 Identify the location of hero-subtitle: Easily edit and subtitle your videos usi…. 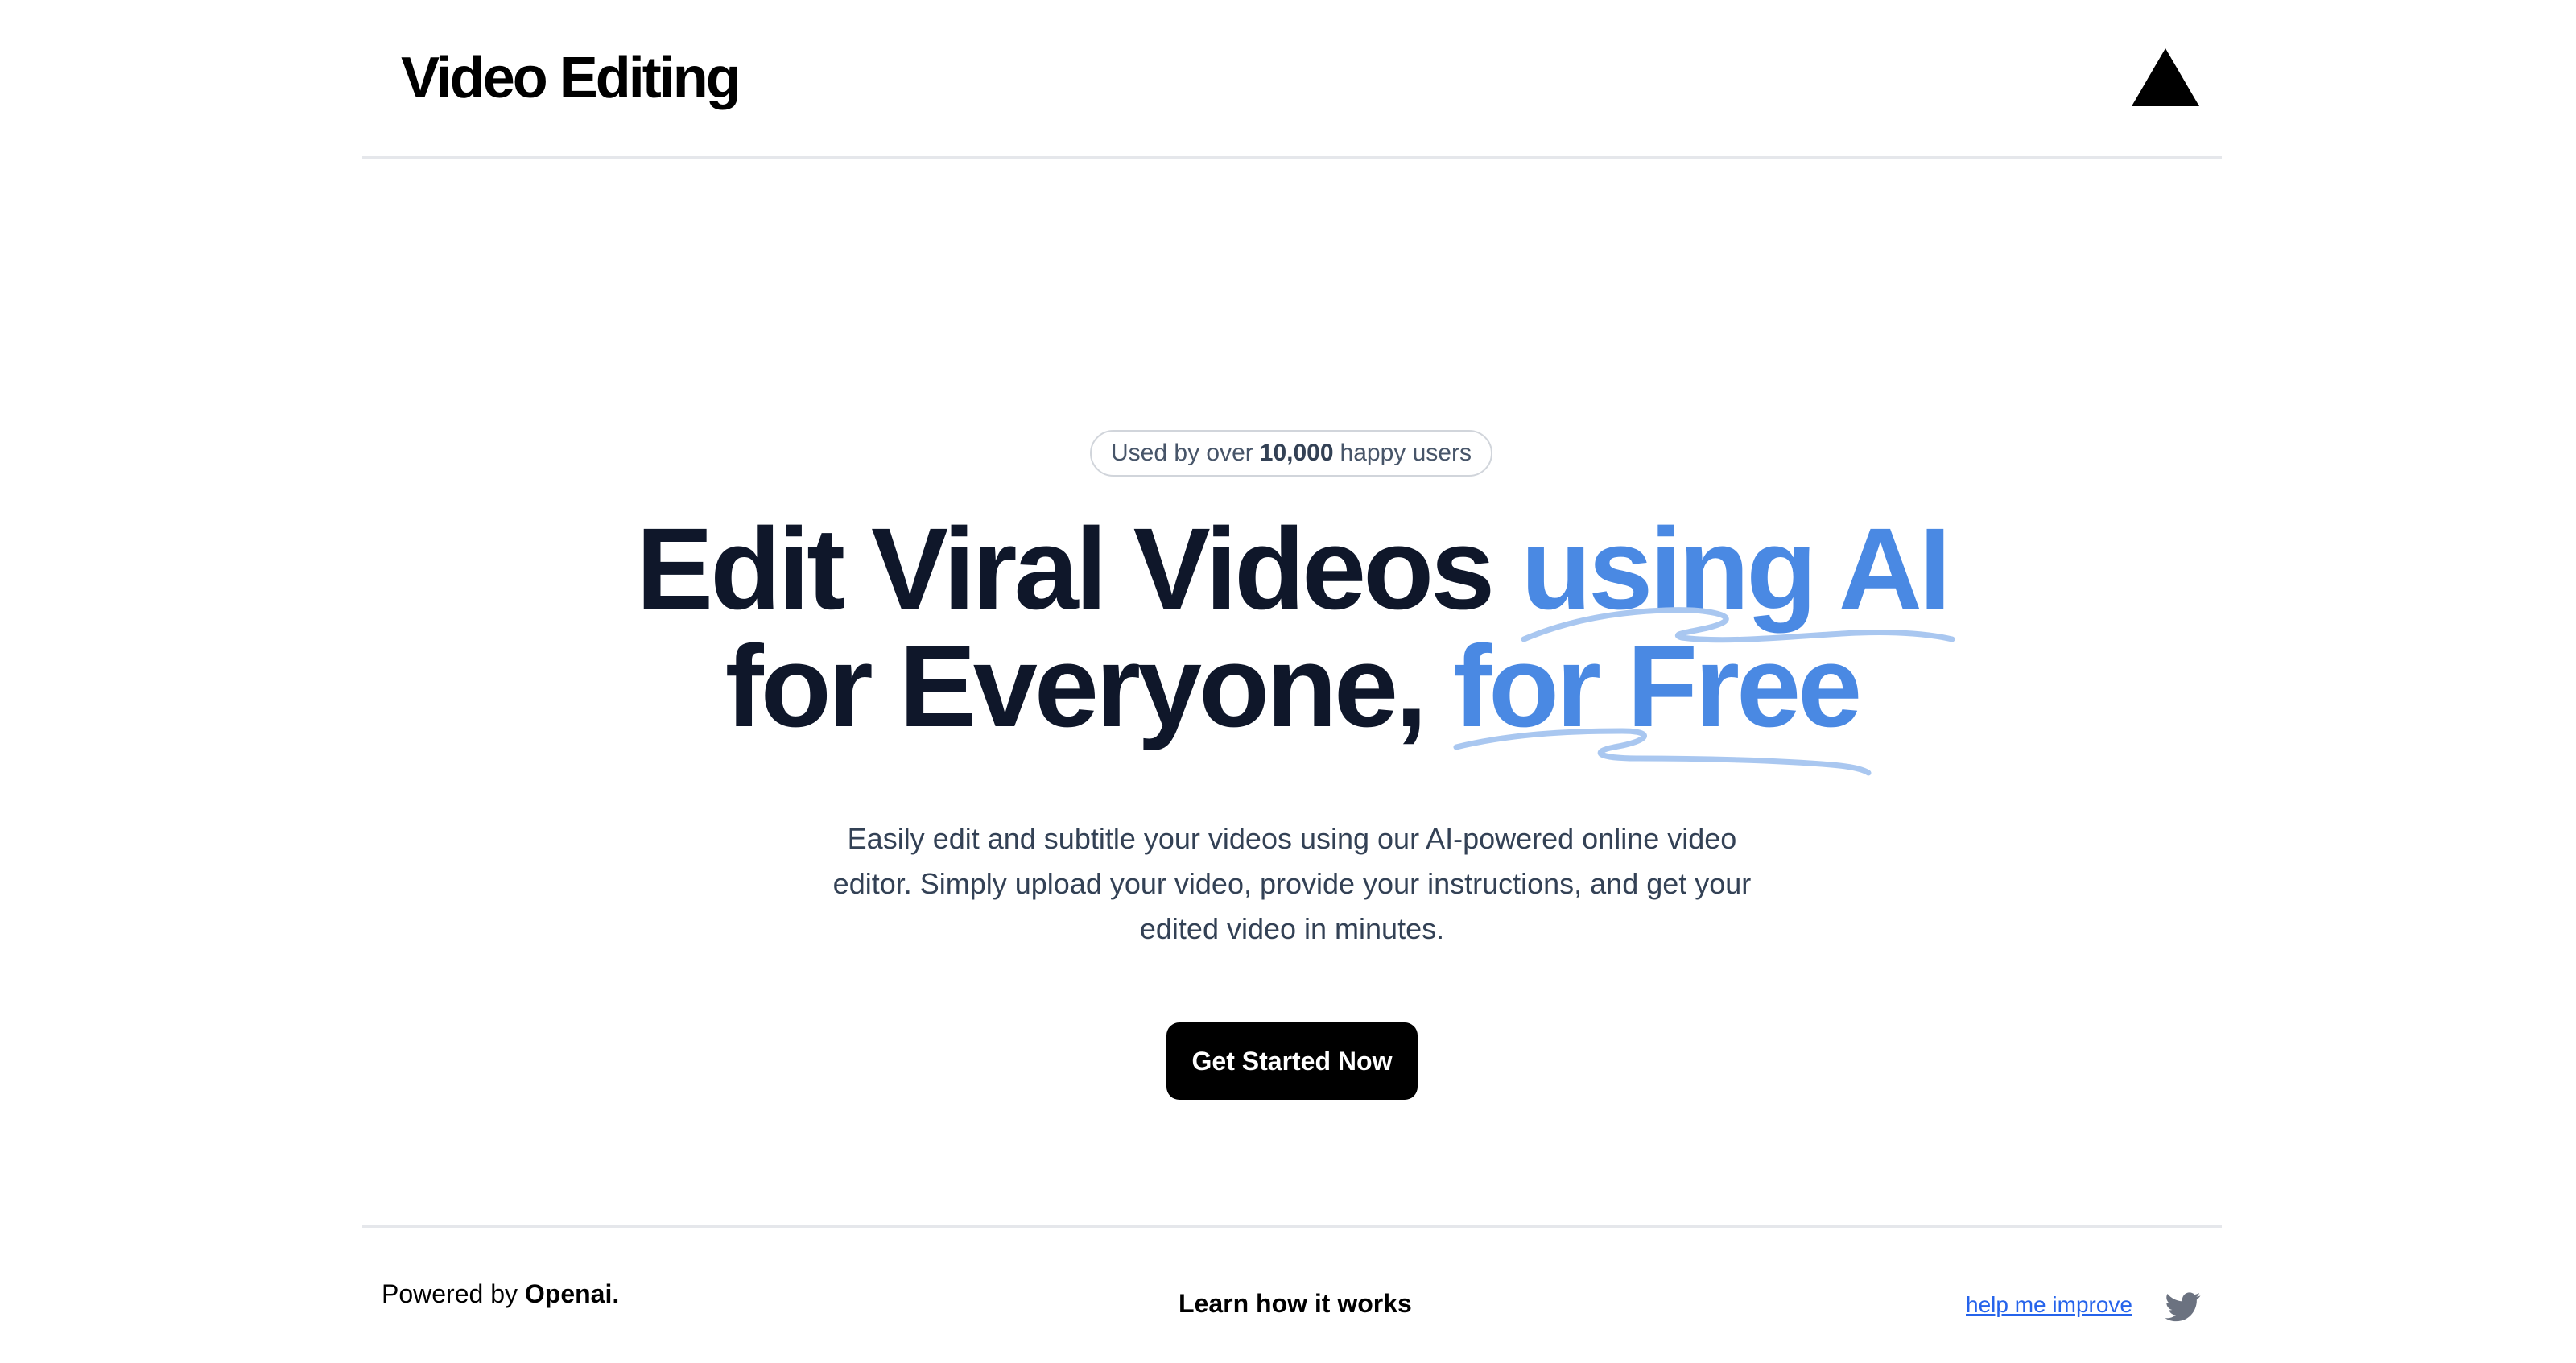
(1292, 883).